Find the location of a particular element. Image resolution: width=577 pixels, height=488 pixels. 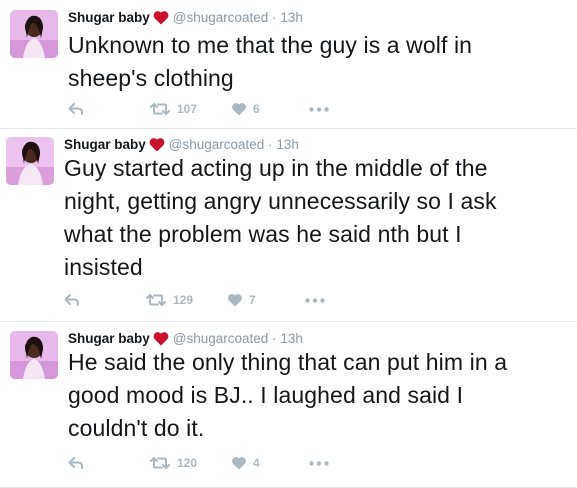

tweet-actions: 120 4 is located at coordinates (218, 466).